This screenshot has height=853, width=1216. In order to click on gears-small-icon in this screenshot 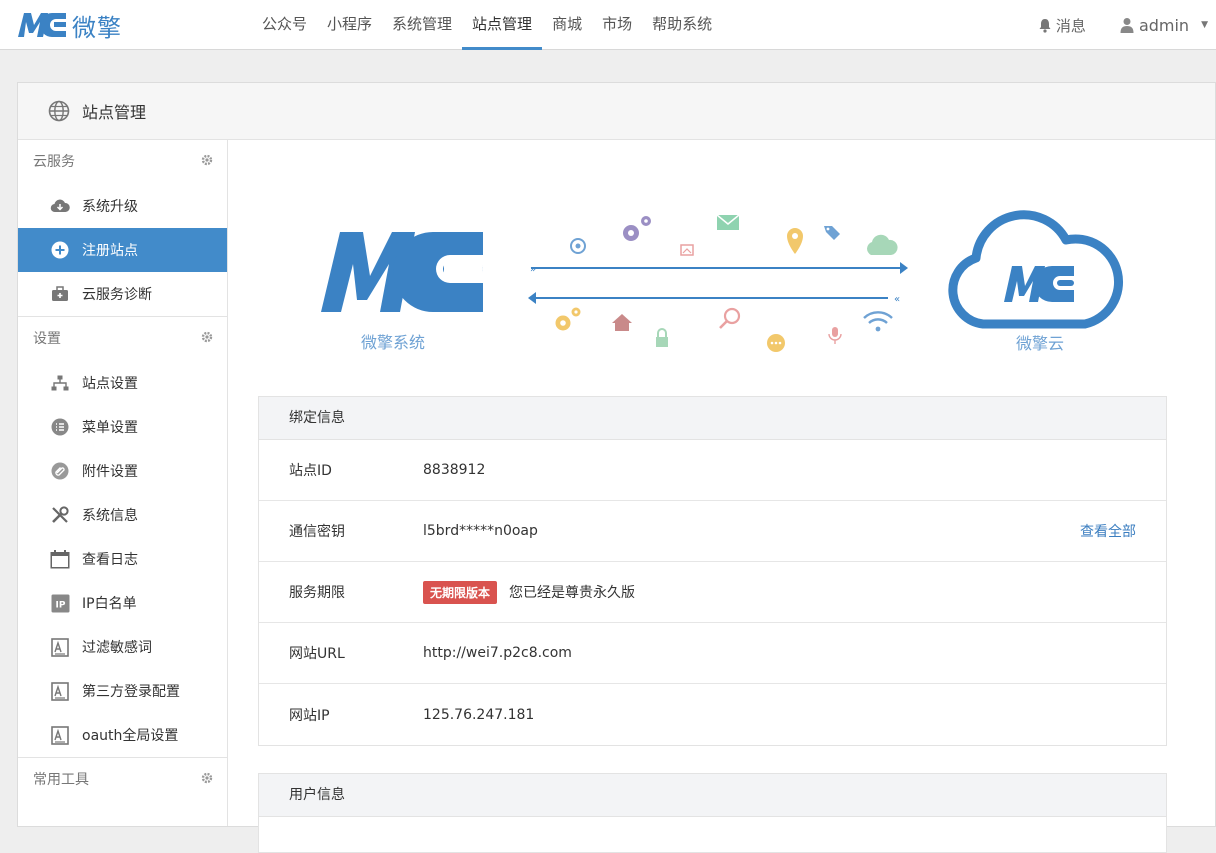, I will do `click(568, 319)`.